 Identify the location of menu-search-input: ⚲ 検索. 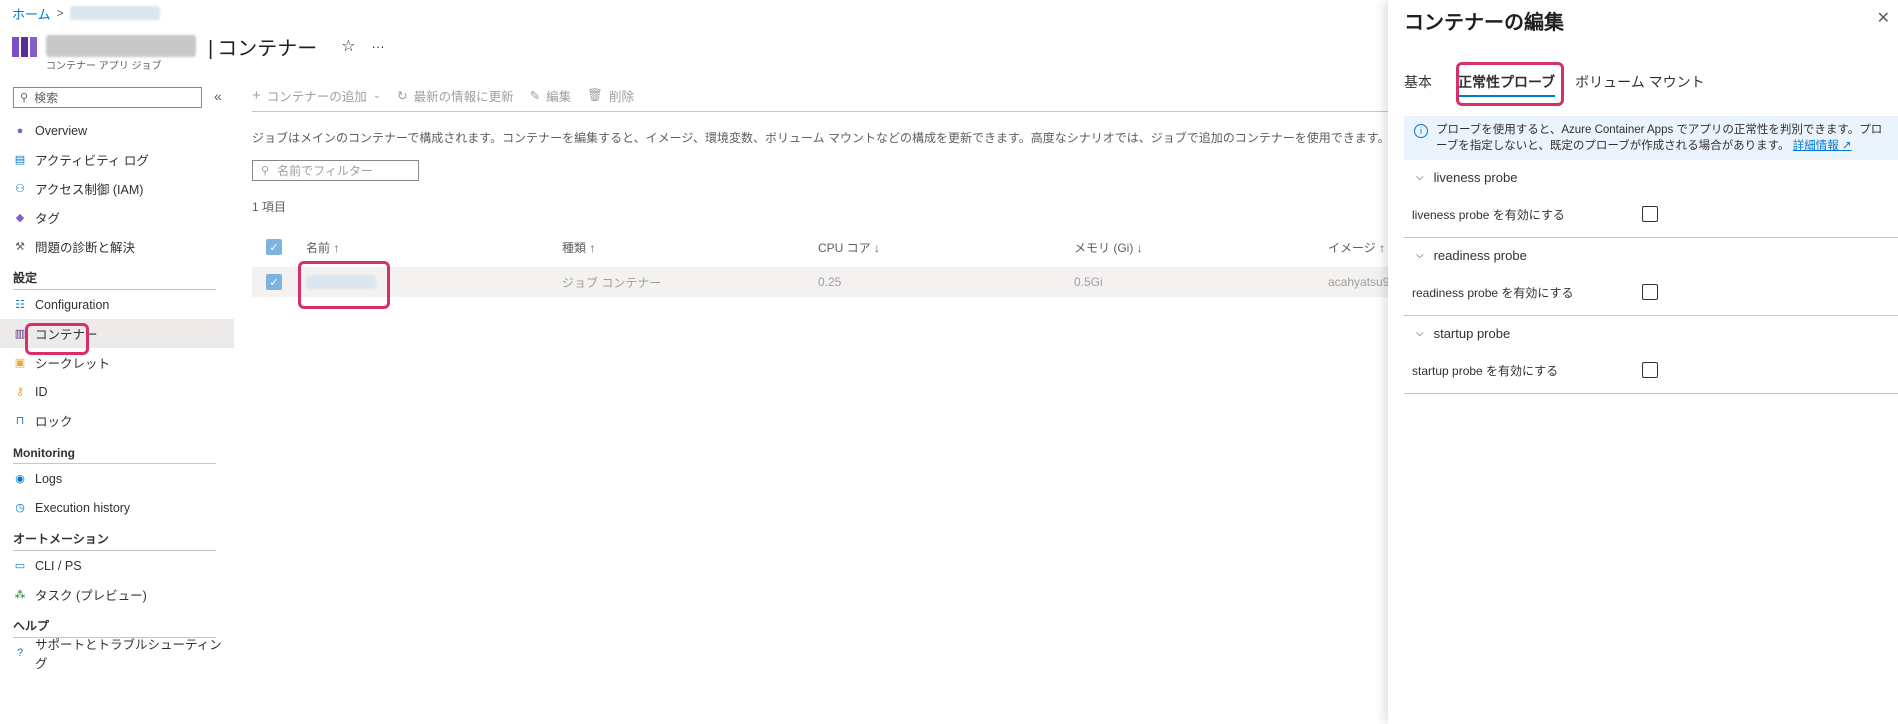
(107, 97).